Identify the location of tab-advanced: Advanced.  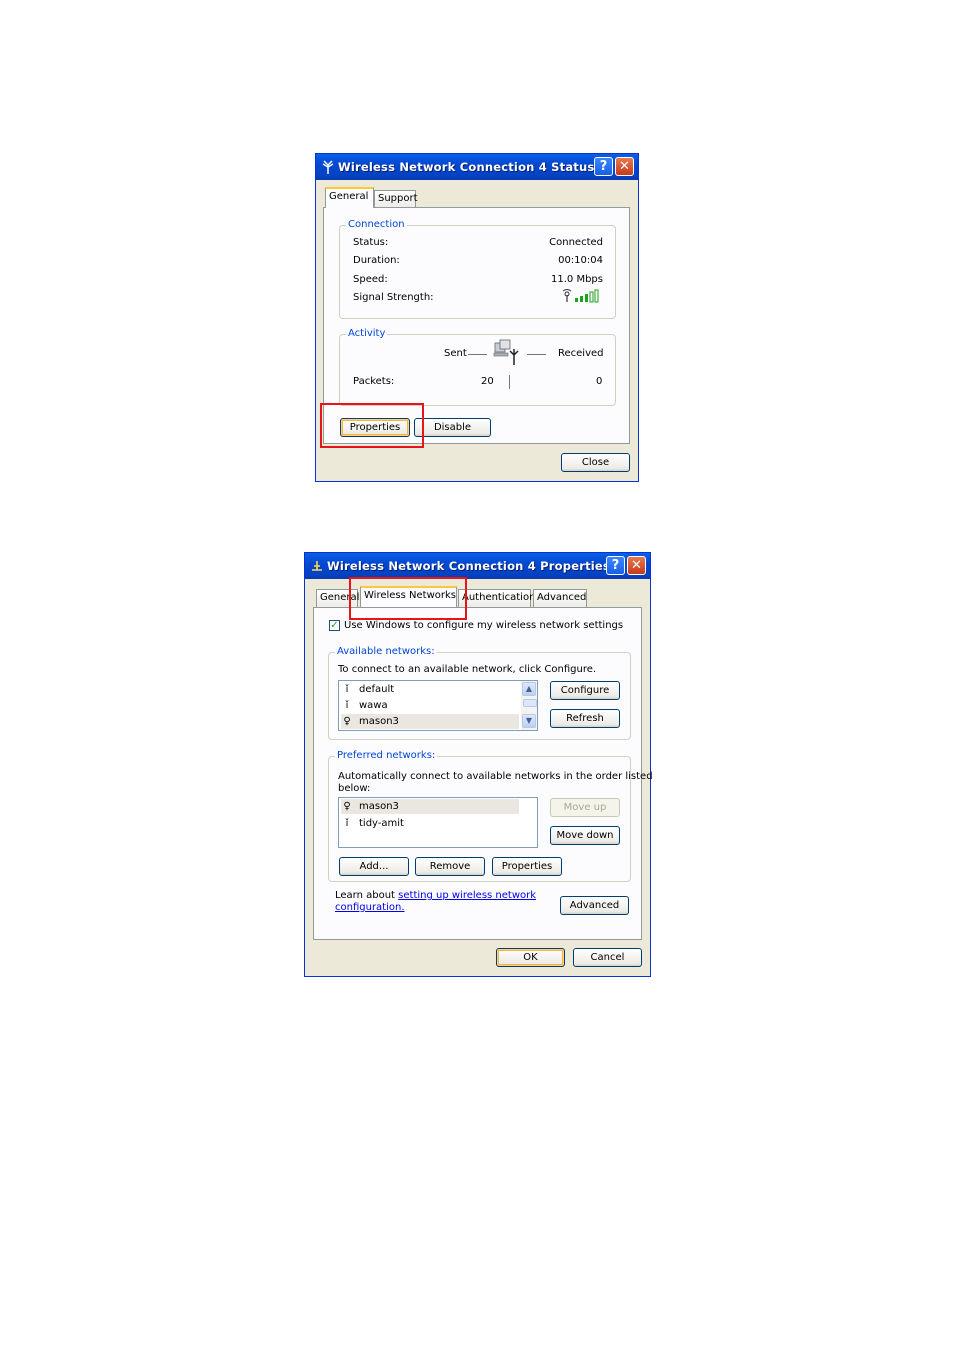
(560, 598).